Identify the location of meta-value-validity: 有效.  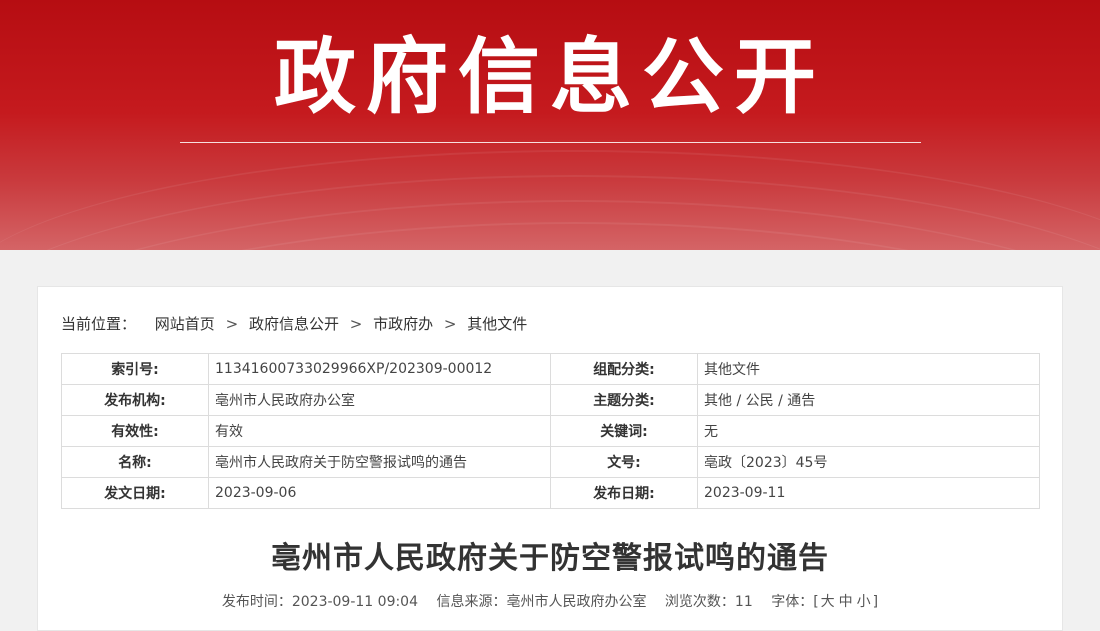
(379, 431).